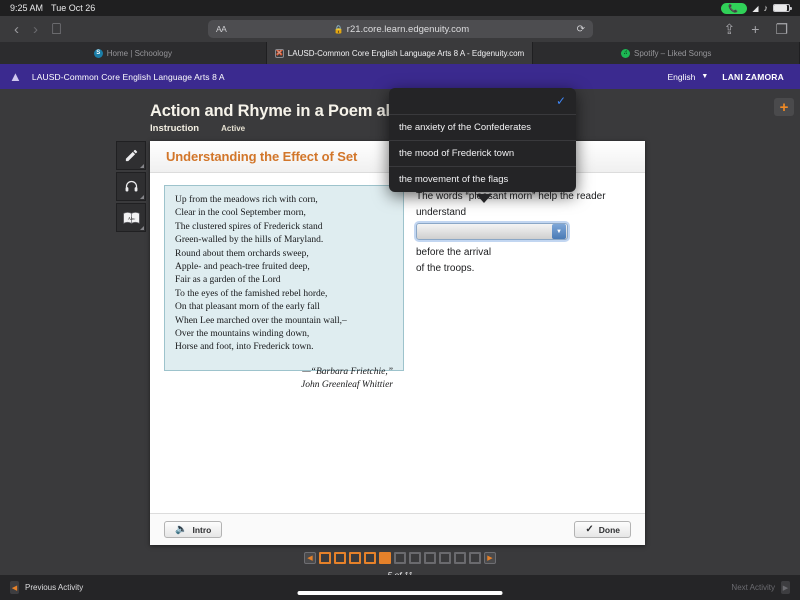  I want to click on poem-line: Over the mountains winding down,, so click(242, 334).